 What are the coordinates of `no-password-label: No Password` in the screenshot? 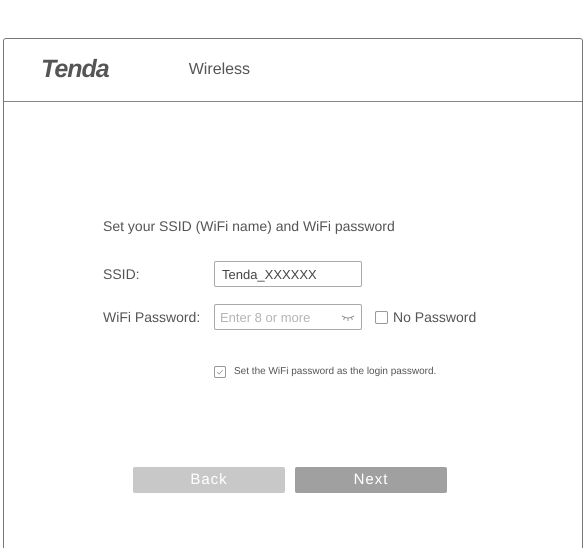 It's located at (434, 317).